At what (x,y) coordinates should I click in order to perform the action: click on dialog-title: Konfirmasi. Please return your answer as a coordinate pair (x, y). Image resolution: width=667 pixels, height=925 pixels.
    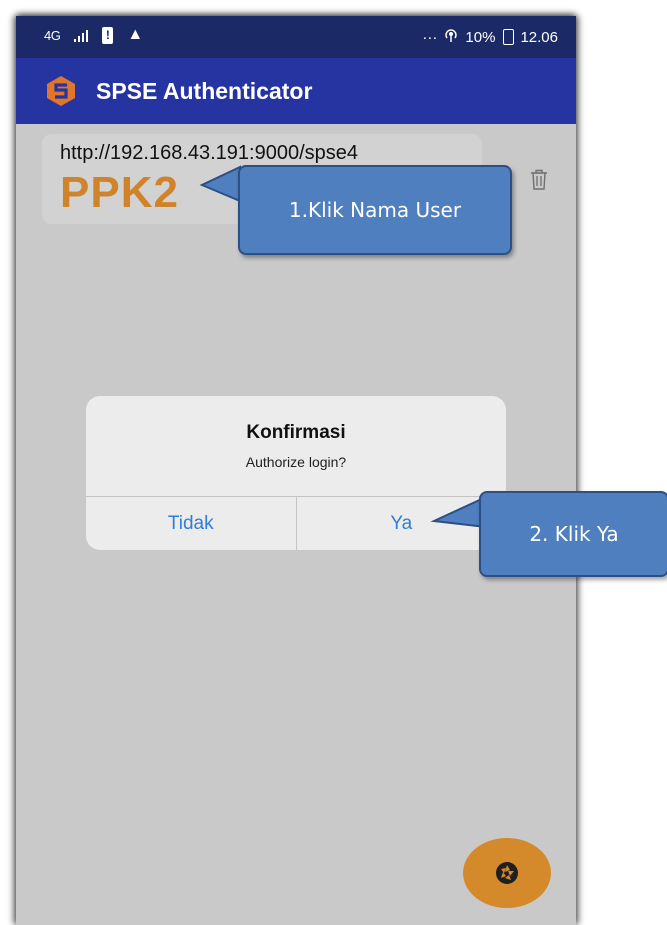
    Looking at the image, I should click on (296, 432).